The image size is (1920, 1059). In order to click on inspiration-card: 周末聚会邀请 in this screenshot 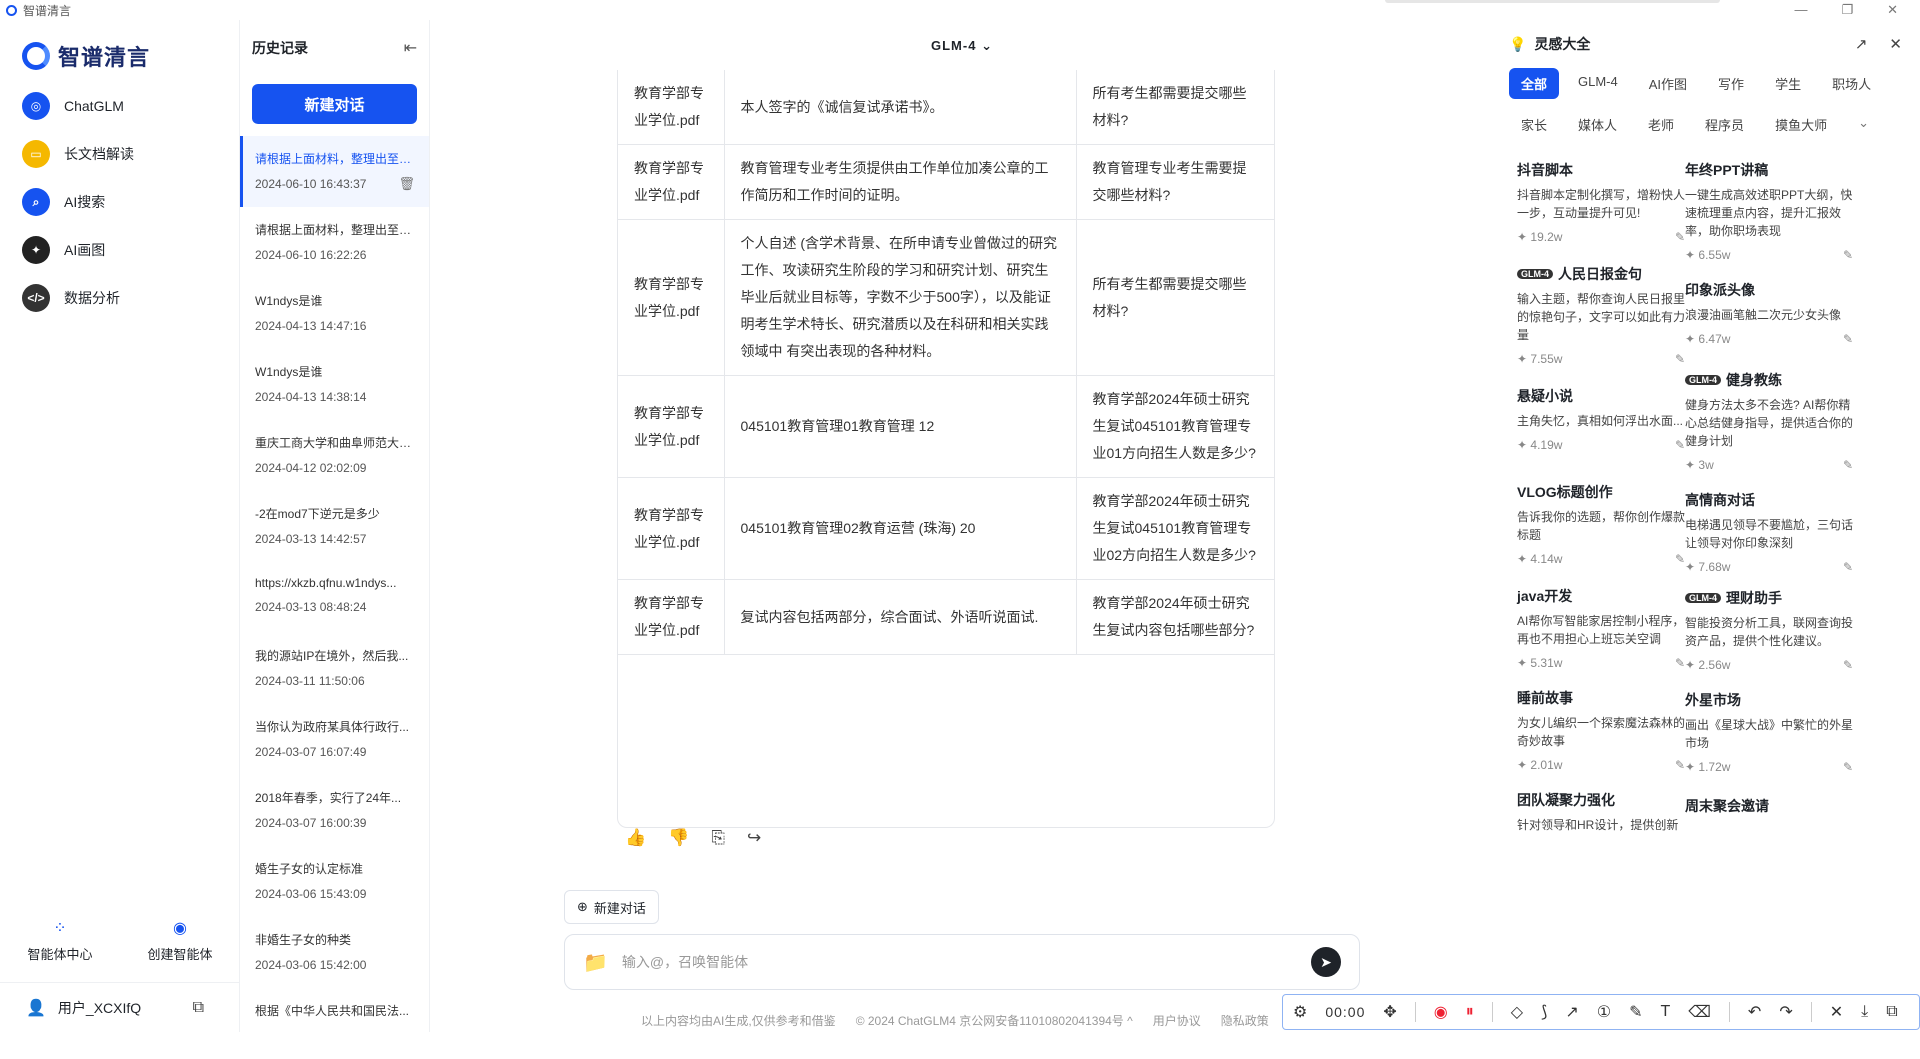, I will do `click(1769, 809)`.